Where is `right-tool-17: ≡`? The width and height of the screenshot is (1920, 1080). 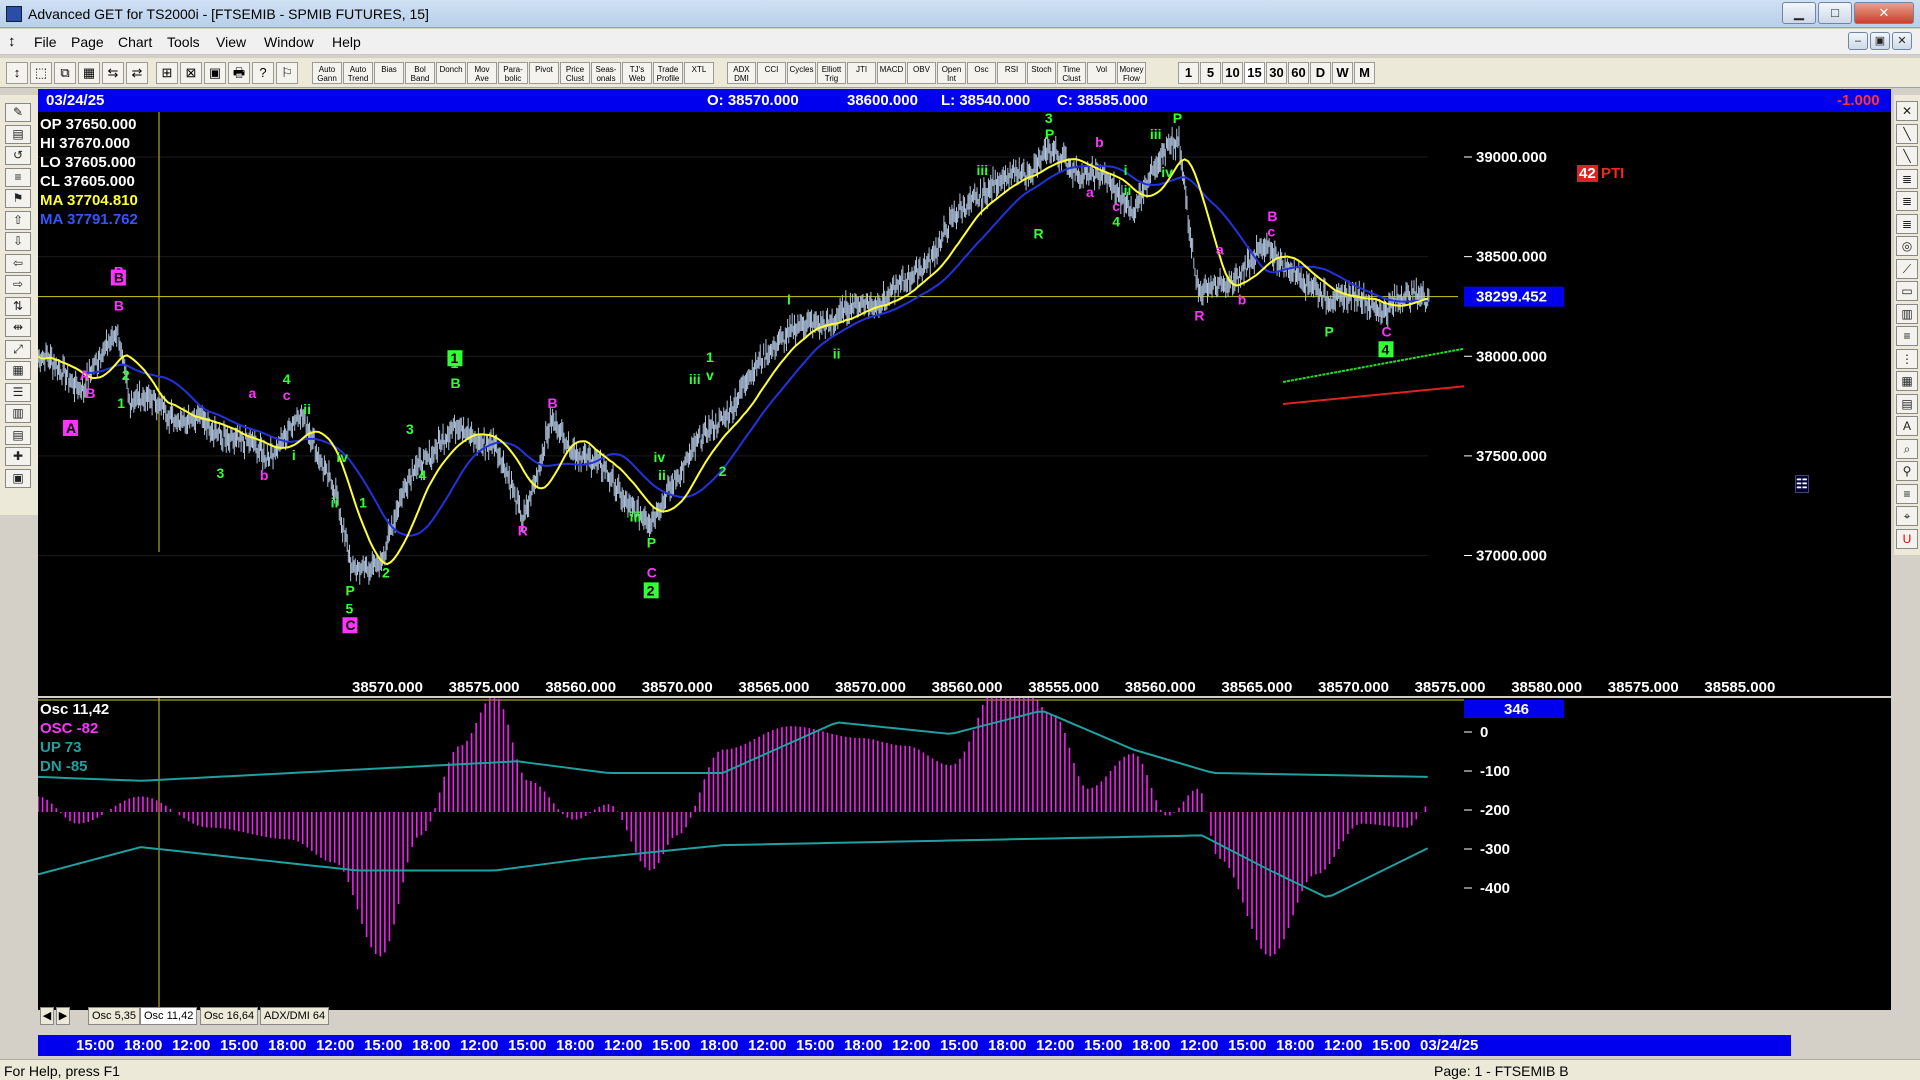
right-tool-17: ≡ is located at coordinates (1907, 493).